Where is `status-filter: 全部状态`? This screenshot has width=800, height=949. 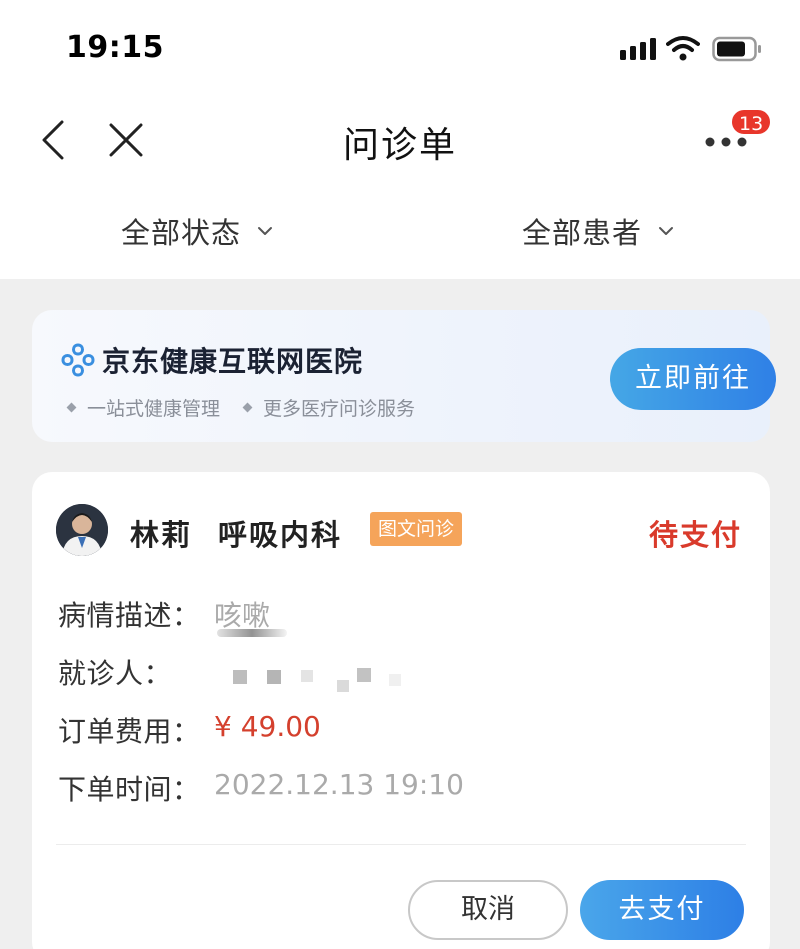
status-filter: 全部状态 is located at coordinates (197, 231).